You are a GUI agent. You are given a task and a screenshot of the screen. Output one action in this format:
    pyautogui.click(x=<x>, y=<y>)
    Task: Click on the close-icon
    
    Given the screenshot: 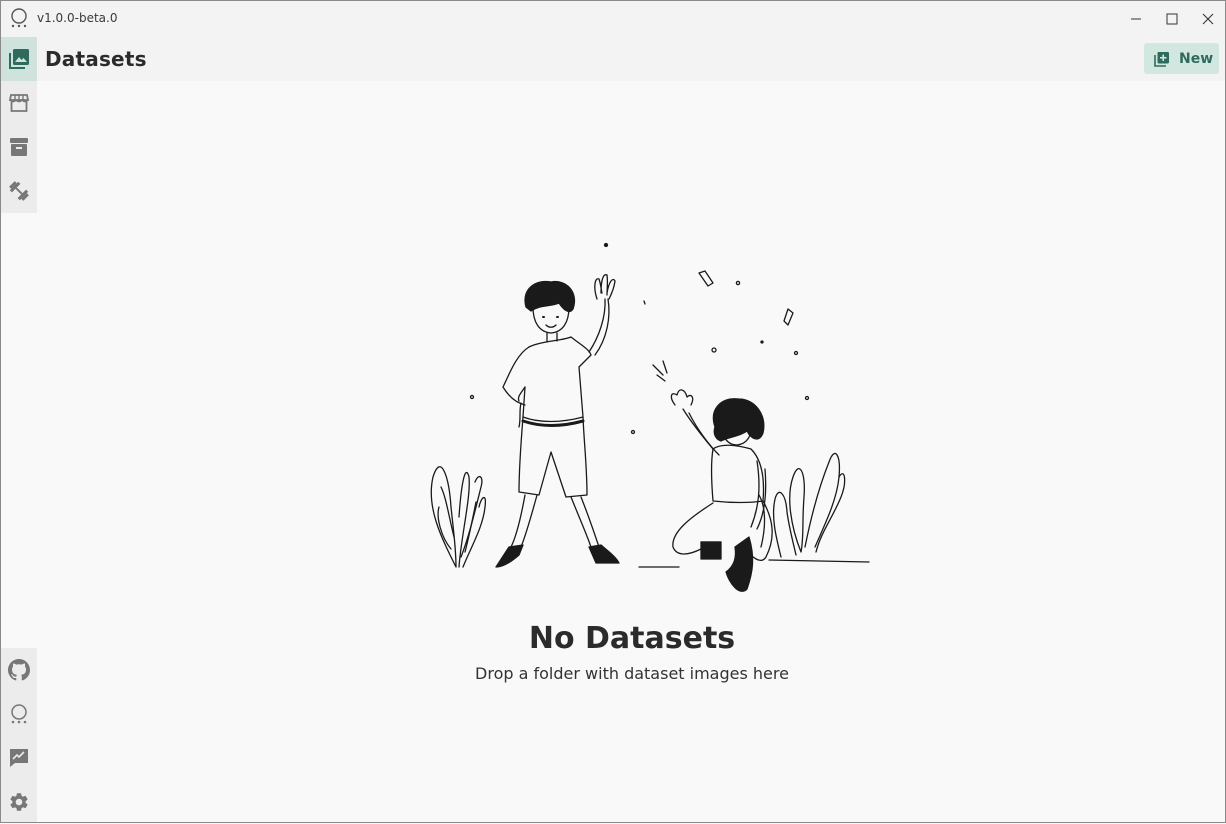 What is the action you would take?
    pyautogui.click(x=1208, y=19)
    